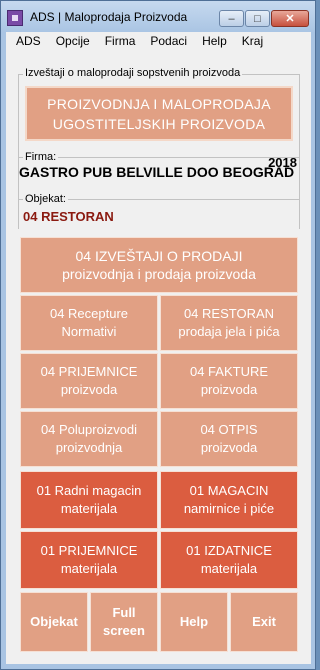 The height and width of the screenshot is (670, 320). I want to click on restoran-line2: prodaja jela i pića, so click(229, 331).